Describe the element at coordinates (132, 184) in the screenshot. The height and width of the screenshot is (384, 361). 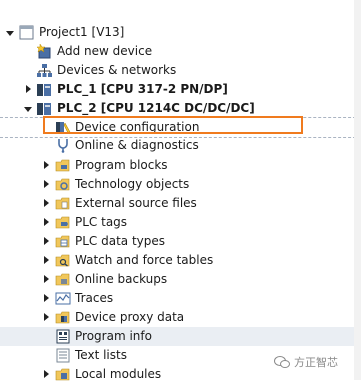
I see `tree-item-label: Technology objects` at that location.